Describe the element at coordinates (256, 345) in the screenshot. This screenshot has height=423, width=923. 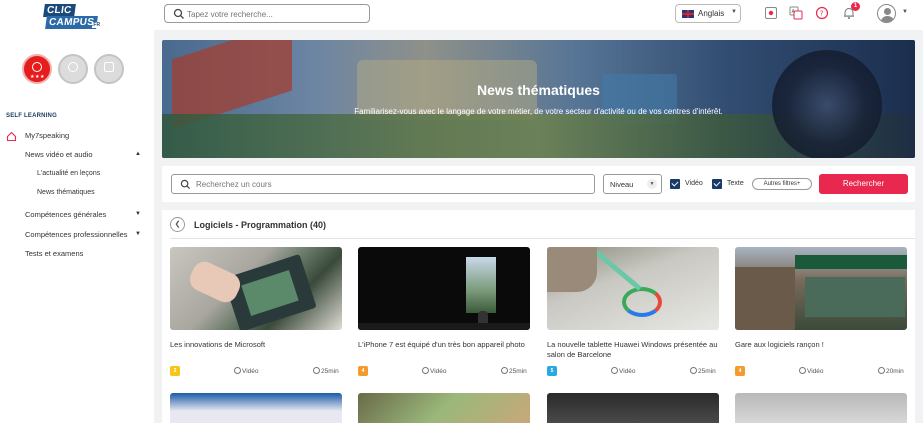
I see `course-title: Les innovations de Microsoft` at that location.